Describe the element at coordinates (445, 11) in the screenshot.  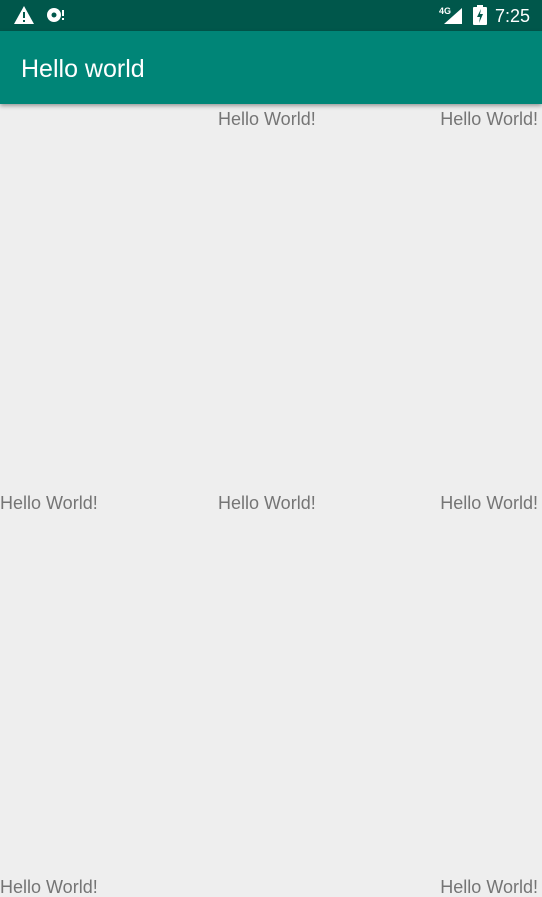
I see `svg-text: 4G` at that location.